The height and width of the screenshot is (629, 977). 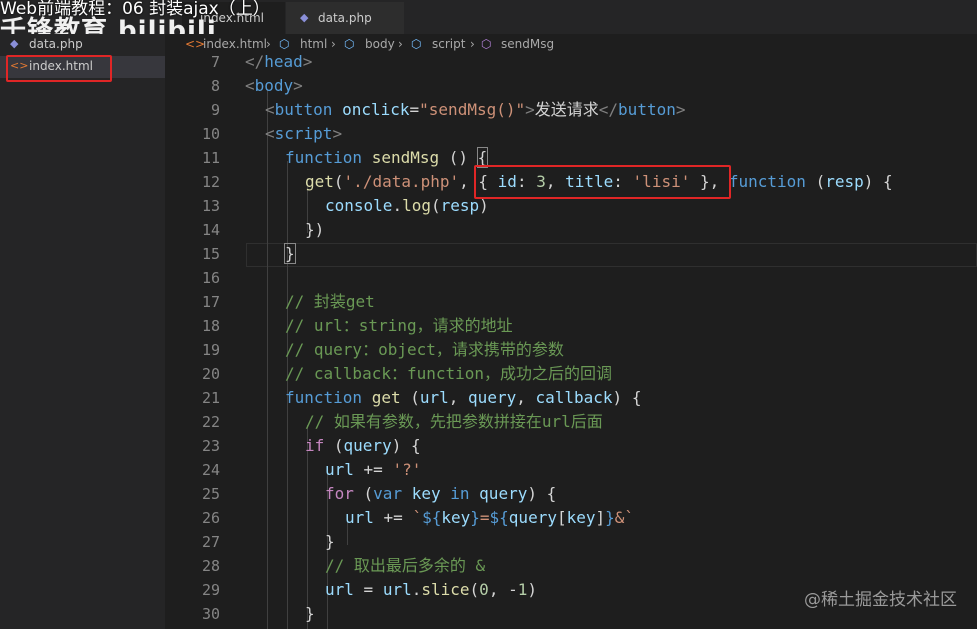 What do you see at coordinates (880, 600) in the screenshot?
I see `site-watermark: @稀土掘金技术社区` at bounding box center [880, 600].